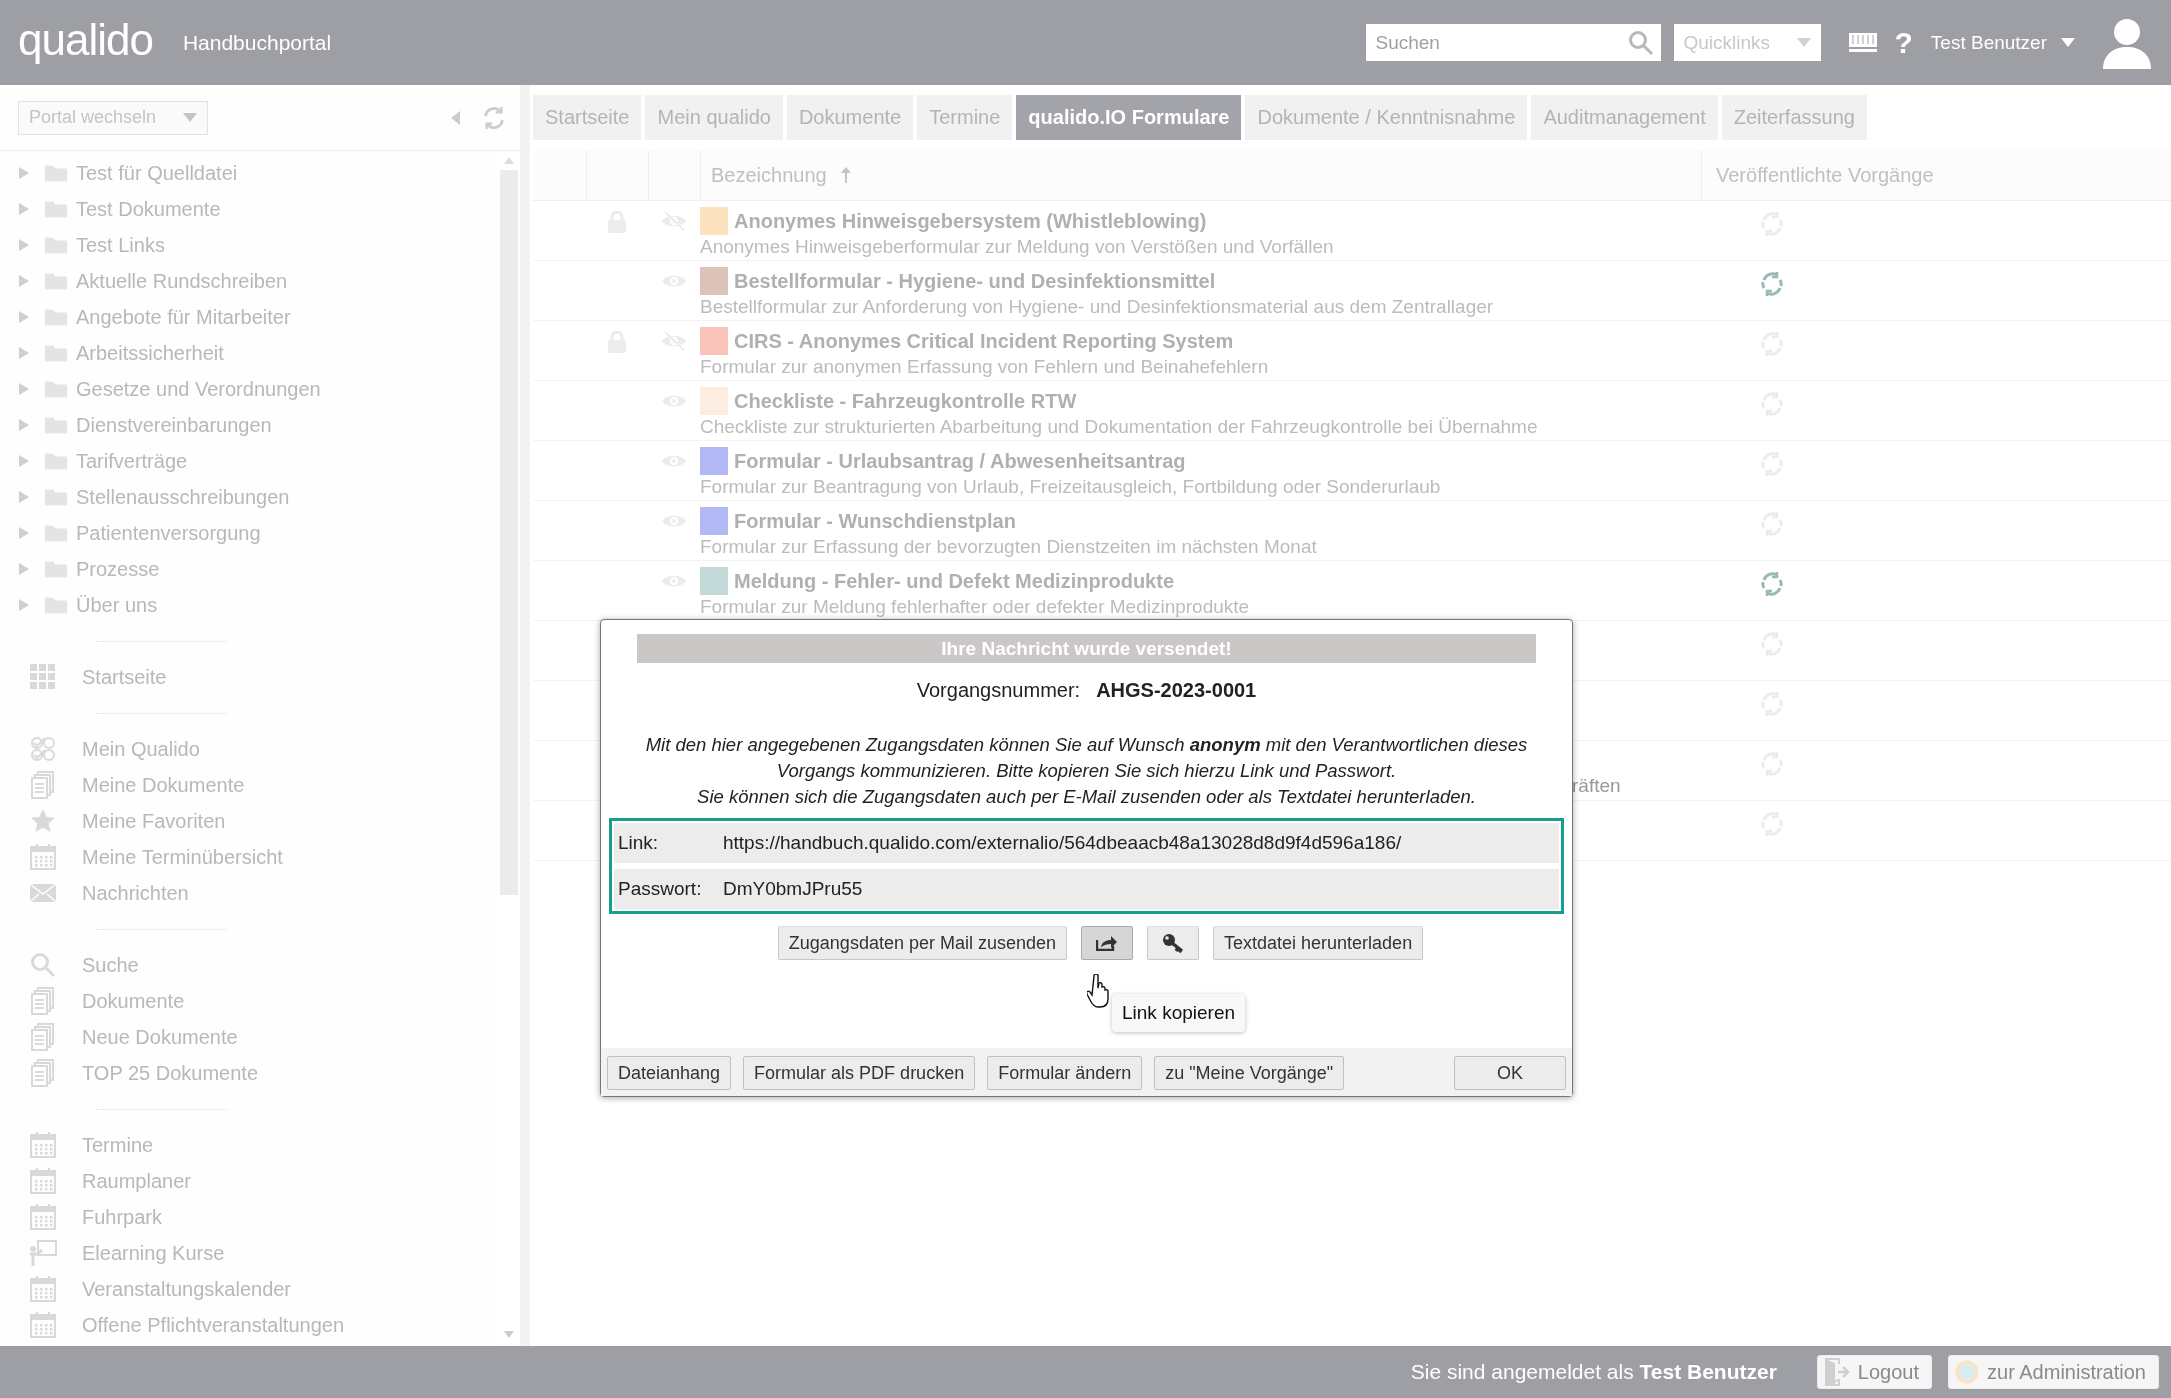 The width and height of the screenshot is (2171, 1398). I want to click on form-title: Formular - Urlaubsantrag / Abwesenheitsantrag, so click(960, 461).